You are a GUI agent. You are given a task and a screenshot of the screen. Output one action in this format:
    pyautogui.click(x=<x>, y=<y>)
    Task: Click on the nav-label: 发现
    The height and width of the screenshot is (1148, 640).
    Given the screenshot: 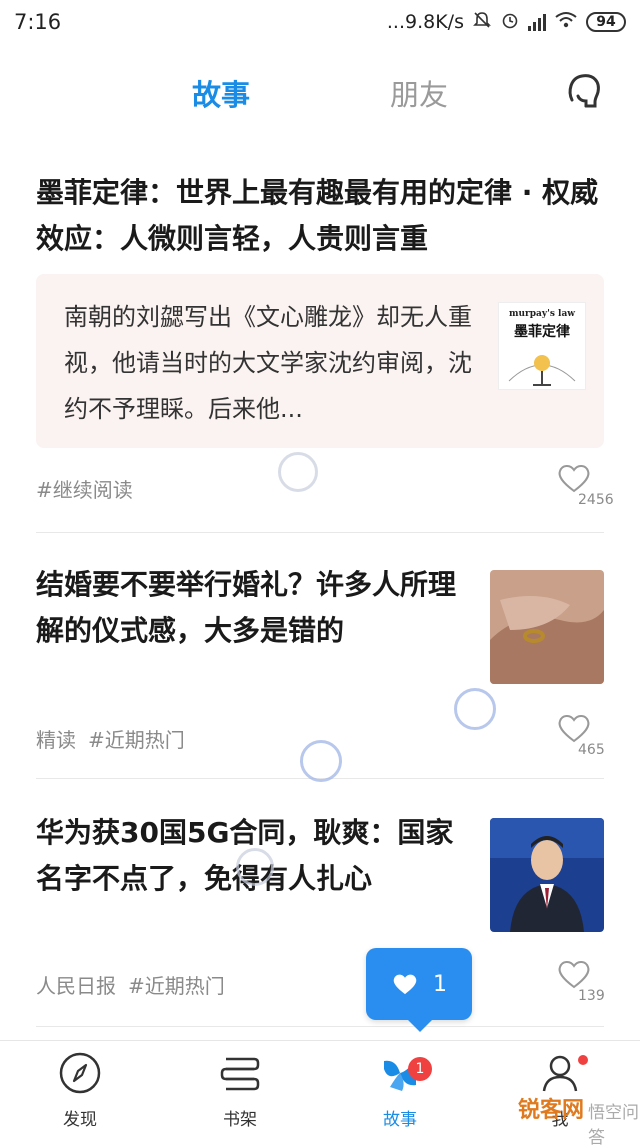 What is the action you would take?
    pyautogui.click(x=80, y=1120)
    